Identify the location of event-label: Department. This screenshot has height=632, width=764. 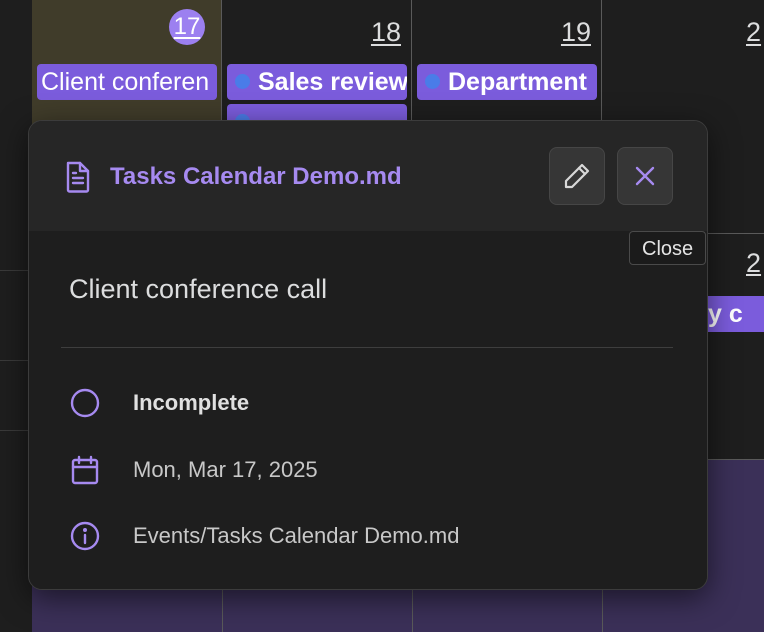
(517, 82).